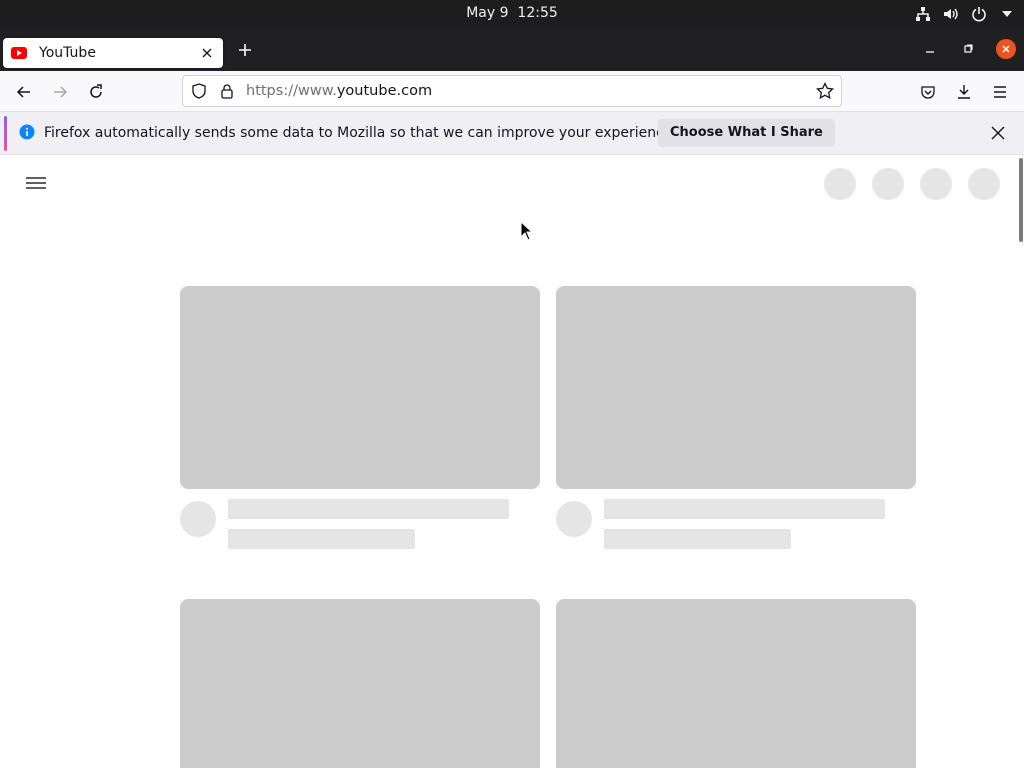  I want to click on url-text: https://www.youtube.com, so click(531, 91).